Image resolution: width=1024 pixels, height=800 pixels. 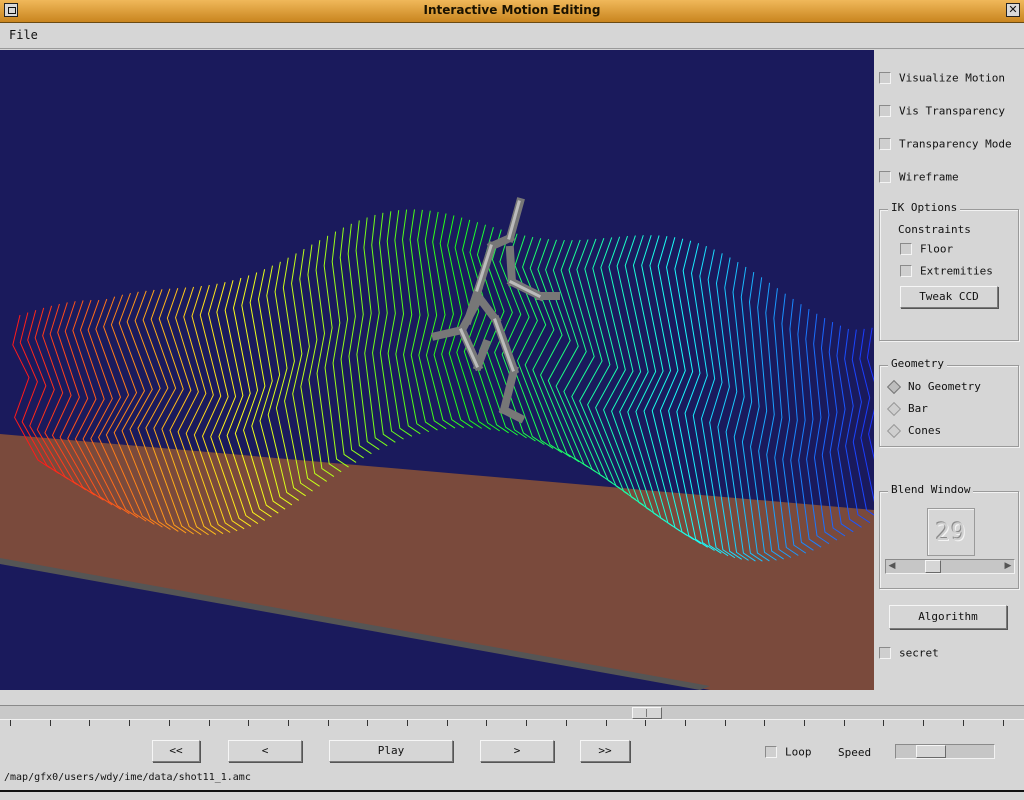 I want to click on play-button: Play, so click(x=391, y=751).